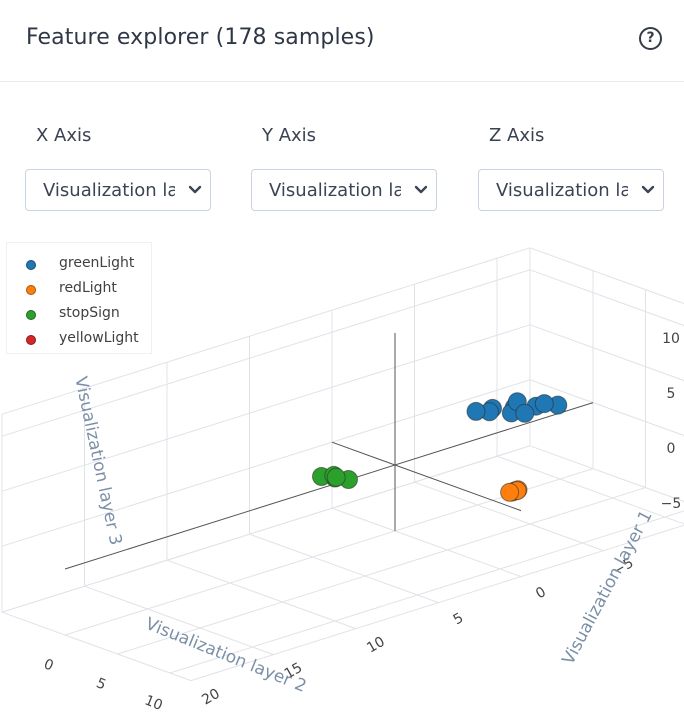 This screenshot has width=684, height=724. Describe the element at coordinates (88, 288) in the screenshot. I see `legend-label: redLight` at that location.